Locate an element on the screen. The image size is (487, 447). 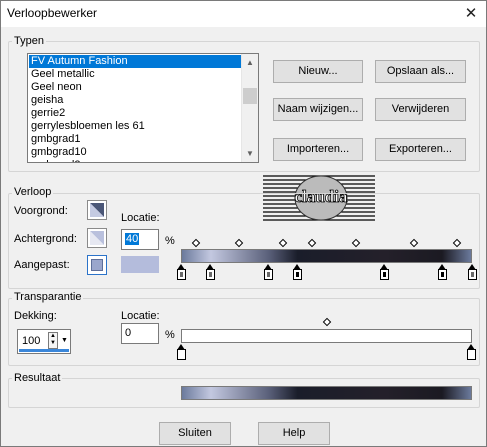
dropdown-arrow-icon: ▼ is located at coordinates (64, 340).